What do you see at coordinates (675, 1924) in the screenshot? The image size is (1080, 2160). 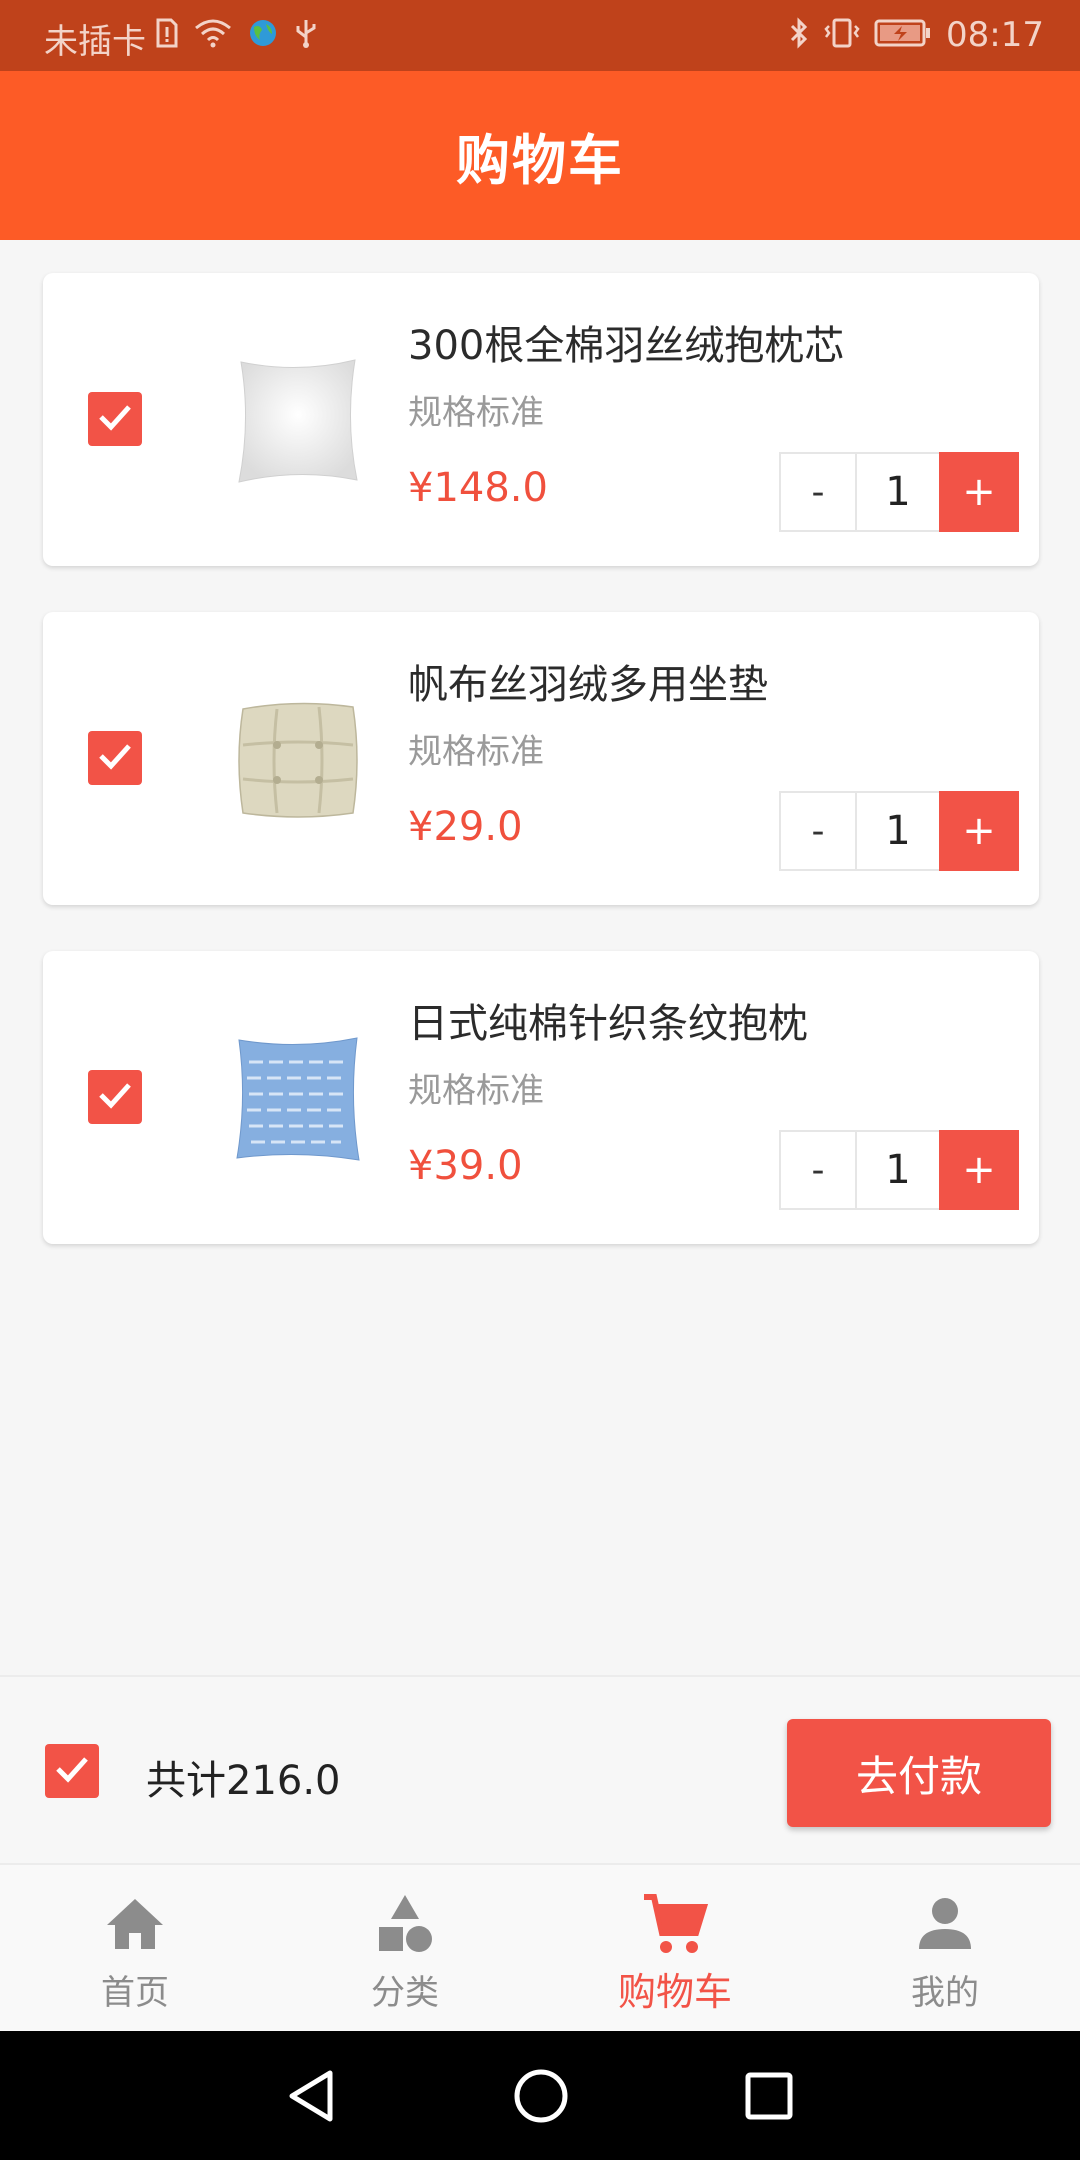 I see `cart-icon` at bounding box center [675, 1924].